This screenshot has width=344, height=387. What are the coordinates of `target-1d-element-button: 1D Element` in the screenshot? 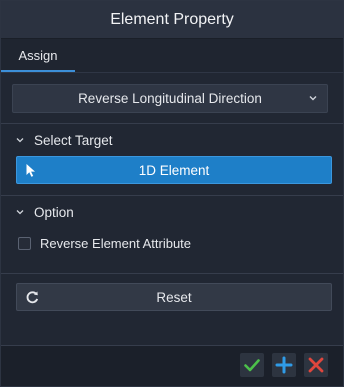 It's located at (174, 170).